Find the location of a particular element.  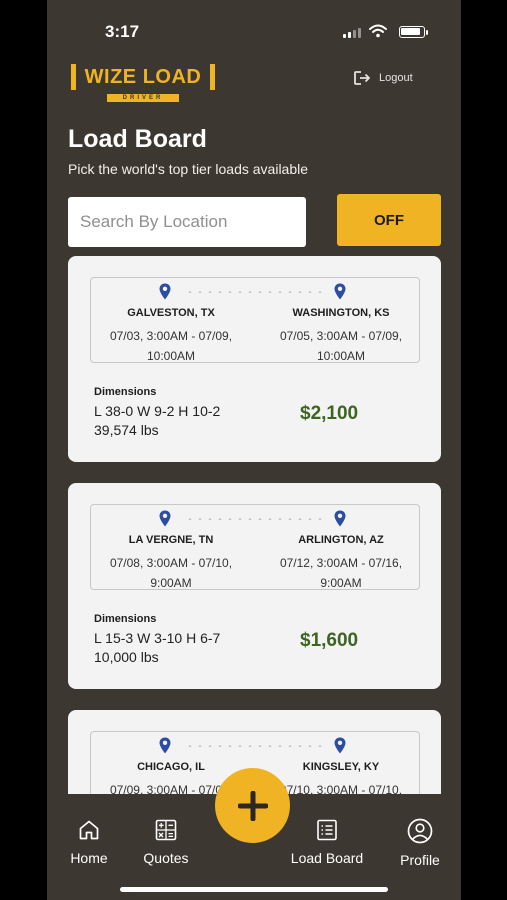

home-icon is located at coordinates (89, 830).